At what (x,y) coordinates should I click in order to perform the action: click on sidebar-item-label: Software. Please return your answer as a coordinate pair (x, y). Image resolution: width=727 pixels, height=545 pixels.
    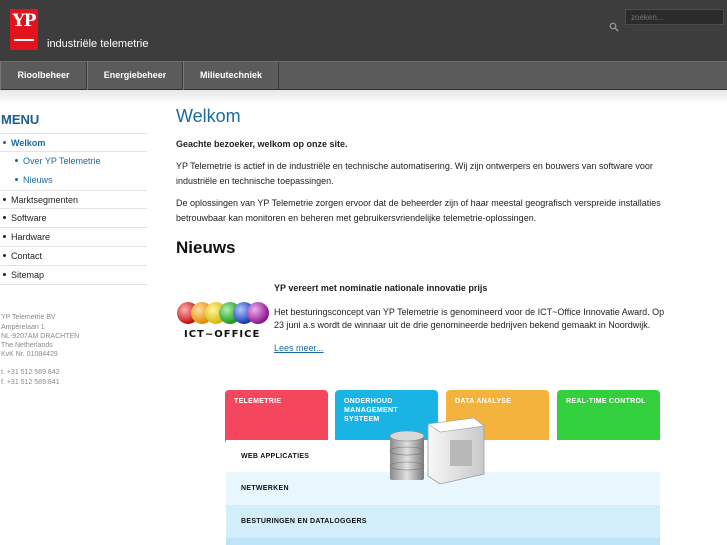
    Looking at the image, I should click on (29, 218).